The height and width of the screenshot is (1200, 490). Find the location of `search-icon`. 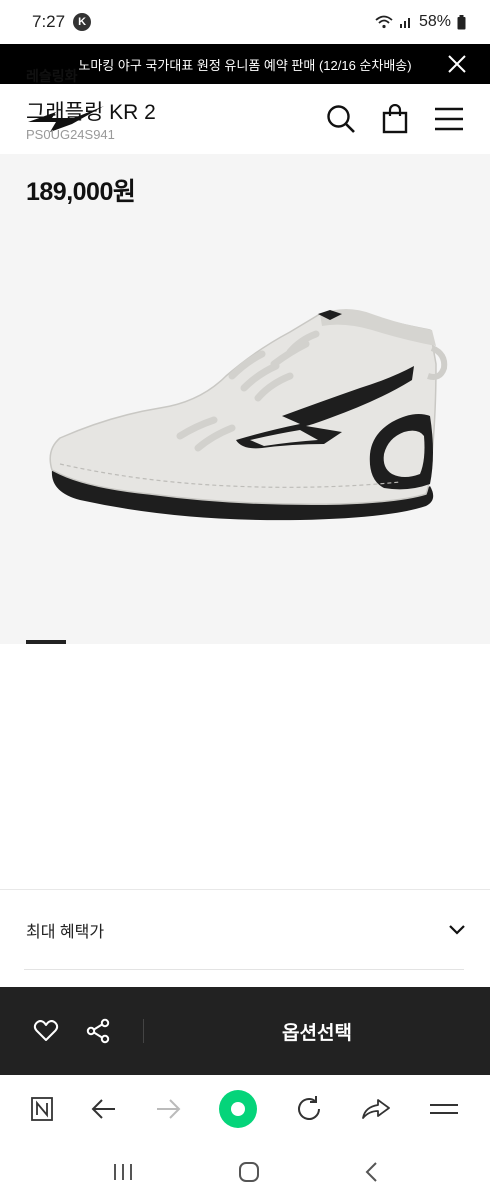

search-icon is located at coordinates (341, 119).